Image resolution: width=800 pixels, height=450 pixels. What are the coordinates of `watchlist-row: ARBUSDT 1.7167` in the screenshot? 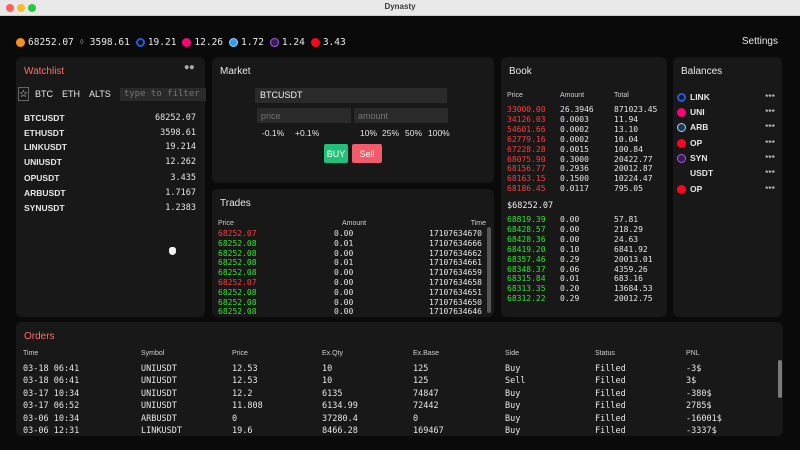 It's located at (110, 195).